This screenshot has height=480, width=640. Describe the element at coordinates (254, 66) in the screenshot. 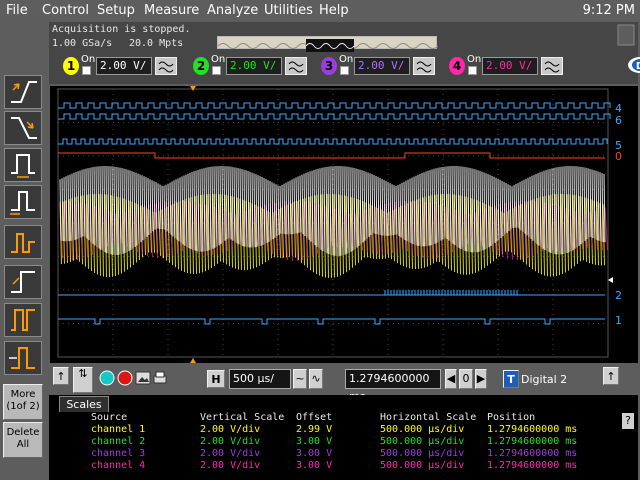

I see `channel-2-scale: 2.00 V/` at that location.